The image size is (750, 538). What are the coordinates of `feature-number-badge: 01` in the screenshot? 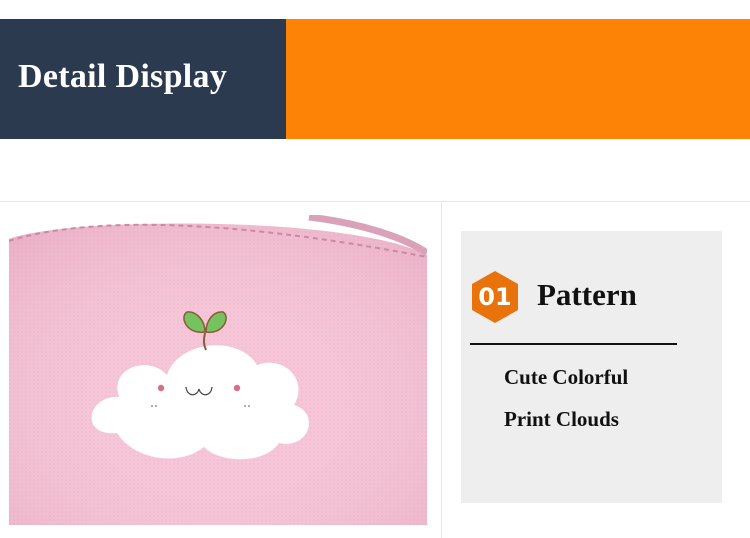 It's located at (495, 297).